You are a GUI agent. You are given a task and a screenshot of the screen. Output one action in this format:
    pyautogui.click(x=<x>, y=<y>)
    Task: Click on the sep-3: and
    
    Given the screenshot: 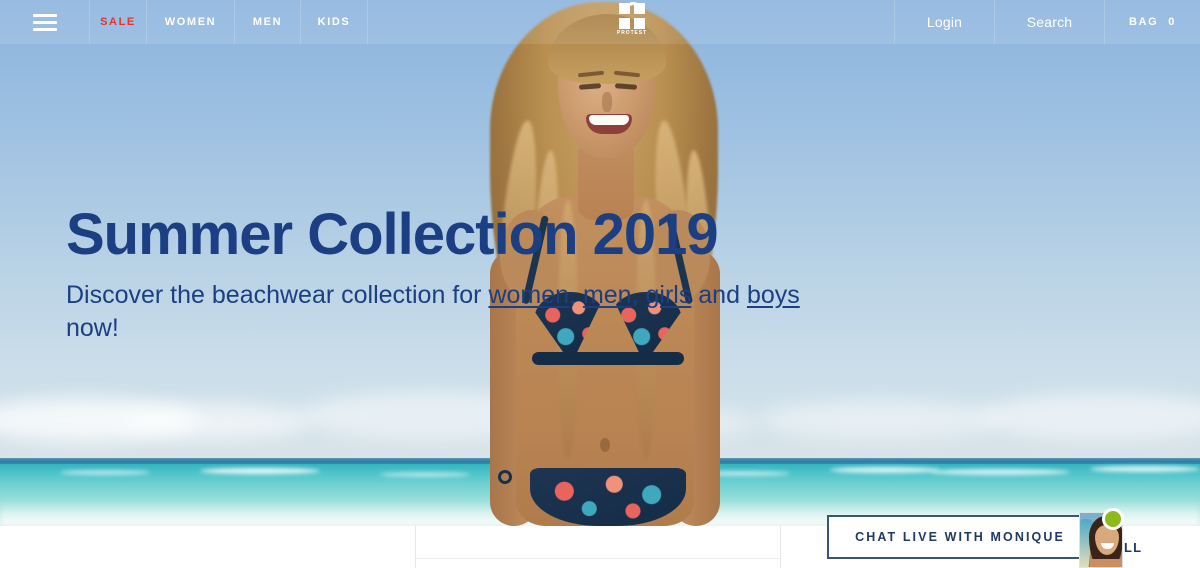 What is the action you would take?
    pyautogui.click(x=719, y=295)
    